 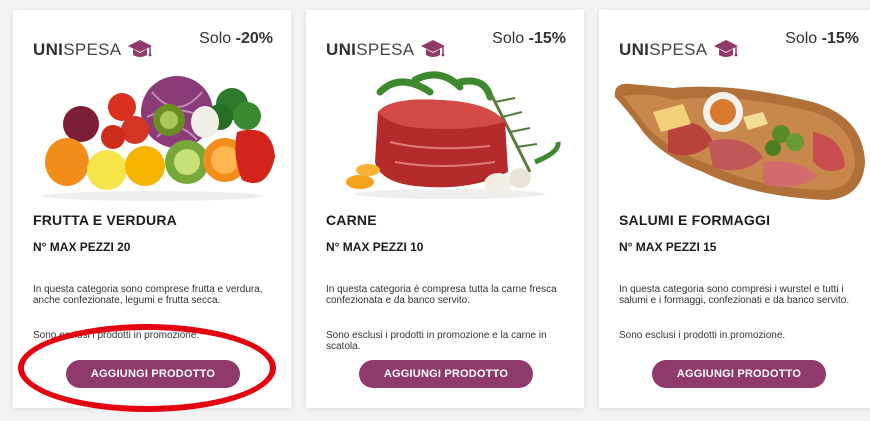 What do you see at coordinates (695, 220) in the screenshot?
I see `category-title: SALUMI E FORMAGGI` at bounding box center [695, 220].